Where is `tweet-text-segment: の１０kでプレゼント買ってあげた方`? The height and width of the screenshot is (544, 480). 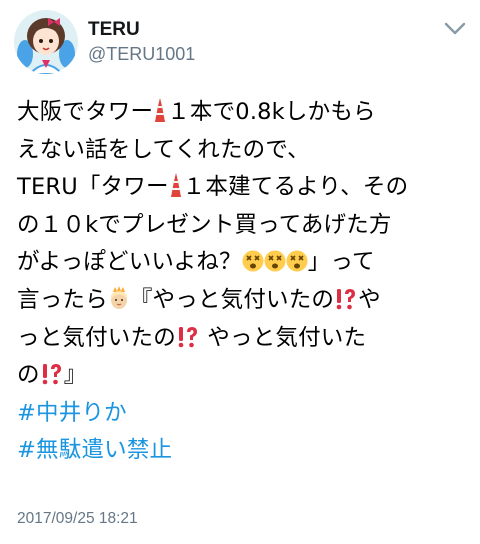 tweet-text-segment: の１０kでプレゼント買ってあげた方 is located at coordinates (204, 224).